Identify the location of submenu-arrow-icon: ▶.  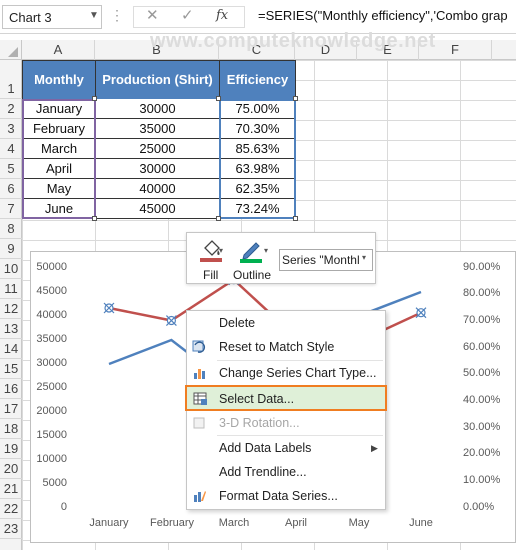
(374, 448).